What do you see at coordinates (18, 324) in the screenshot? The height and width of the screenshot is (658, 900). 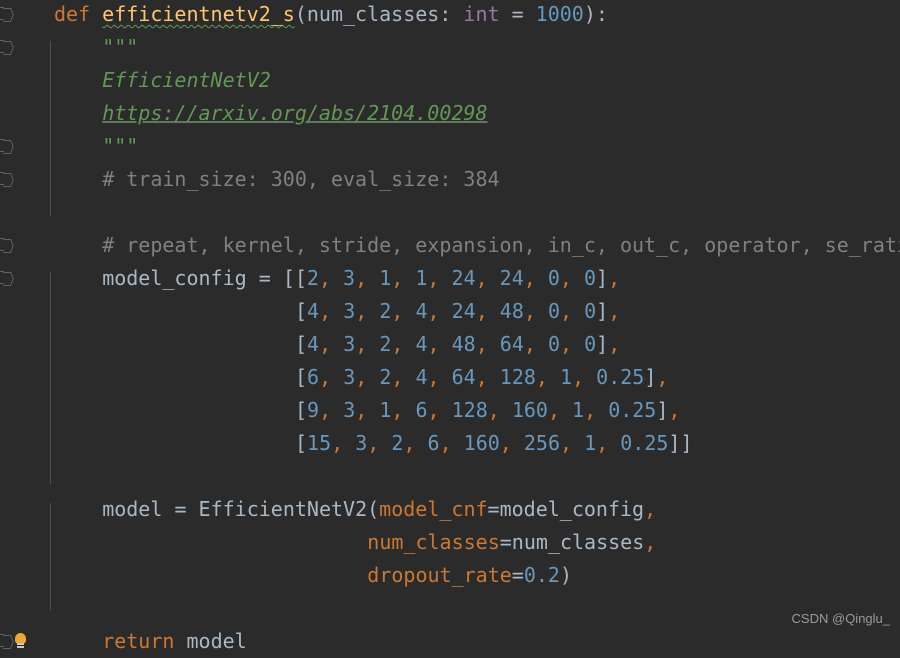 I see `editor-gutter` at bounding box center [18, 324].